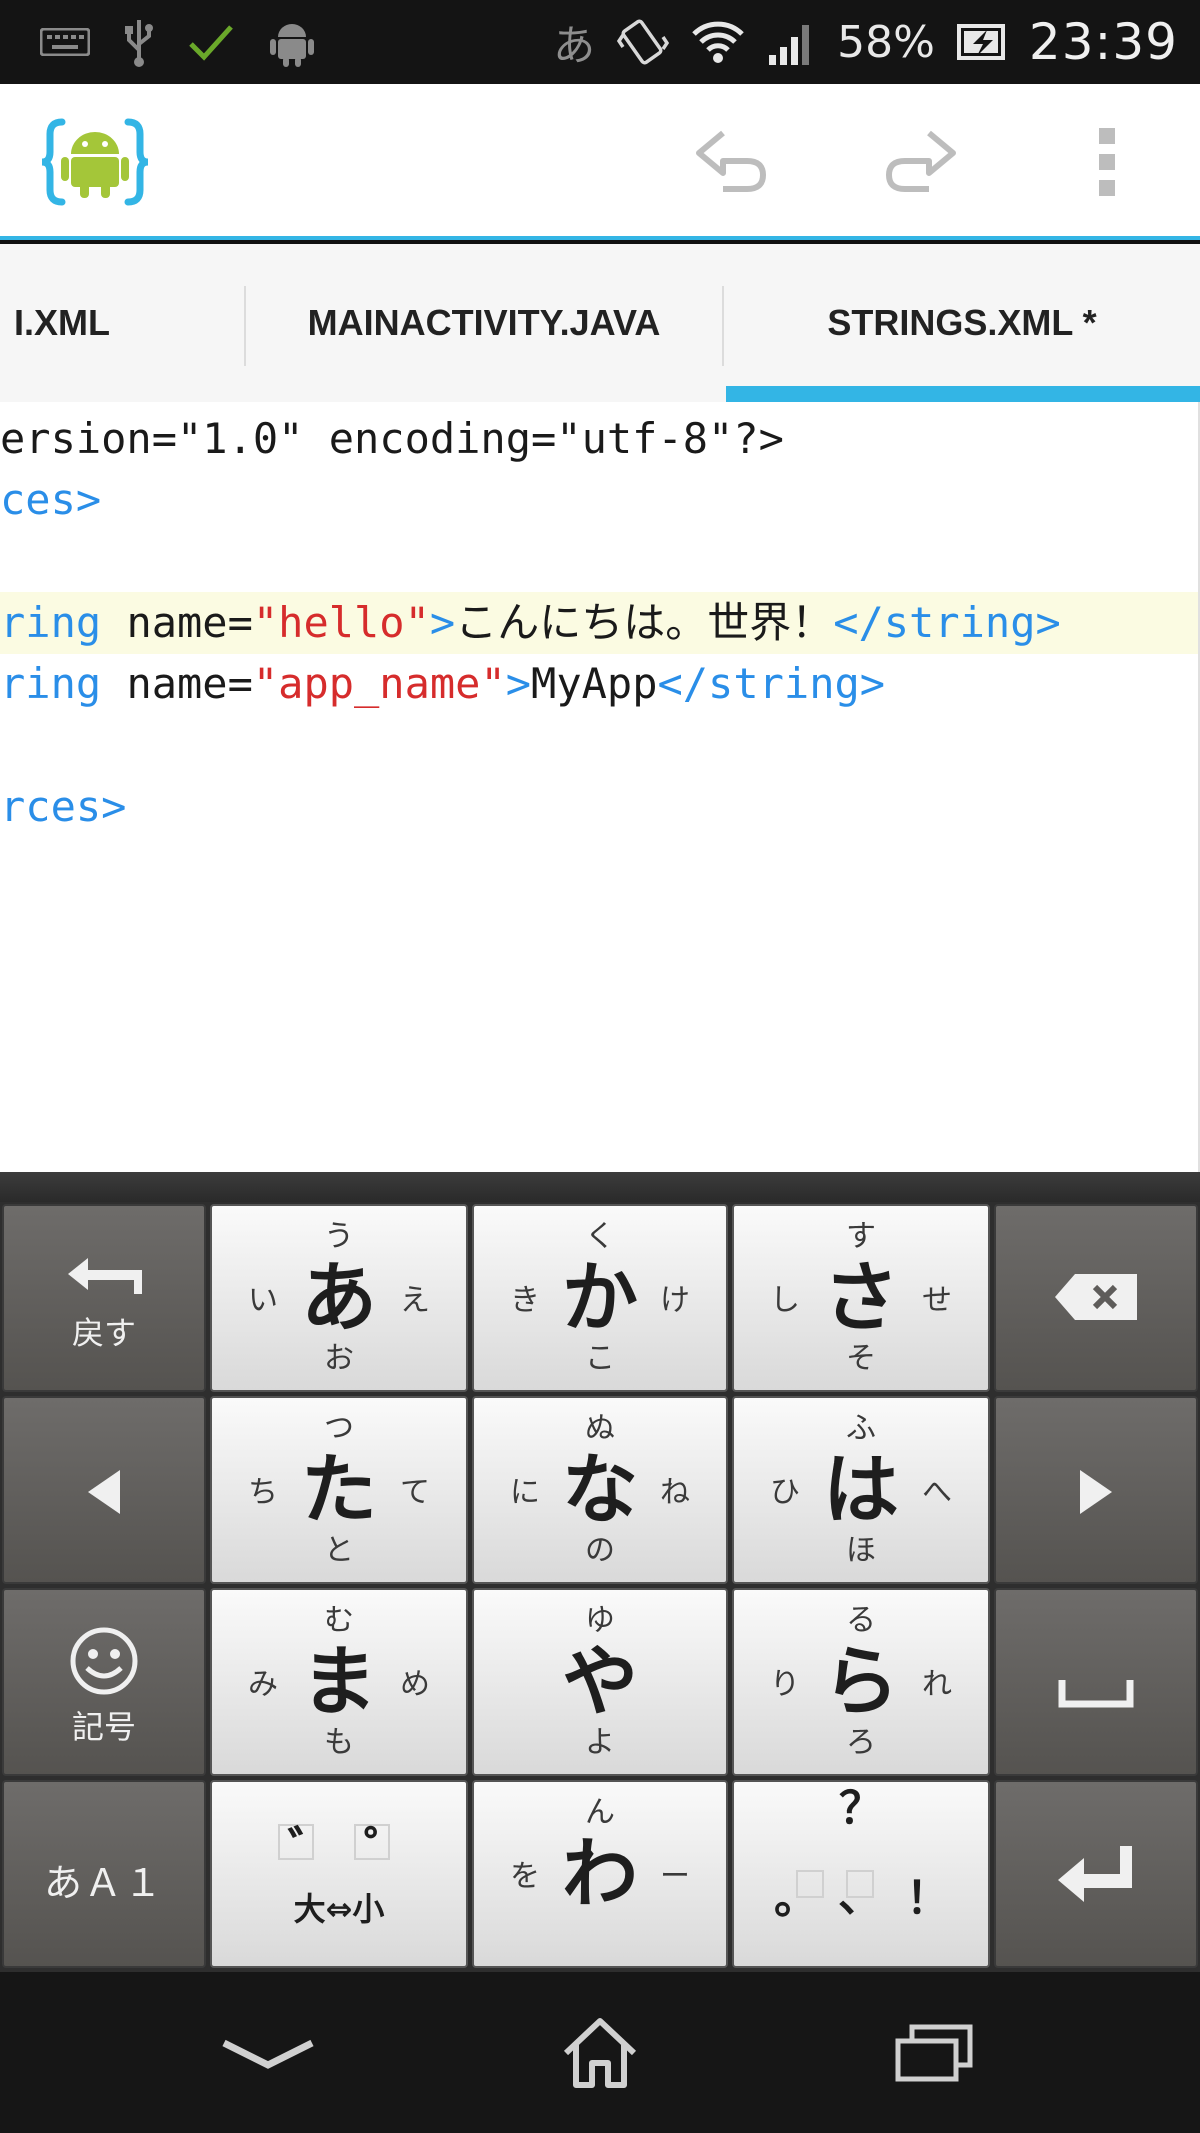 The image size is (1200, 2133). I want to click on flick-up: ふ, so click(861, 1428).